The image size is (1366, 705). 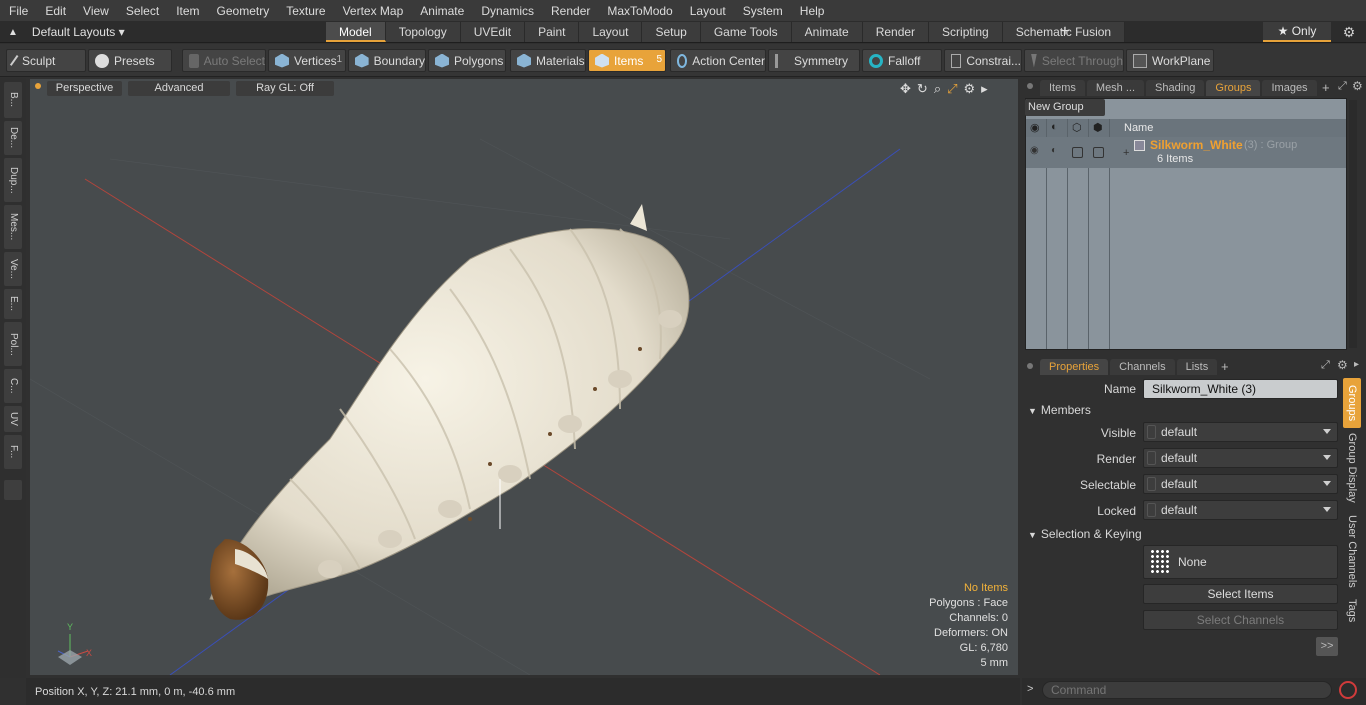 What do you see at coordinates (718, 60) in the screenshot?
I see `action-center-button: Action Center` at bounding box center [718, 60].